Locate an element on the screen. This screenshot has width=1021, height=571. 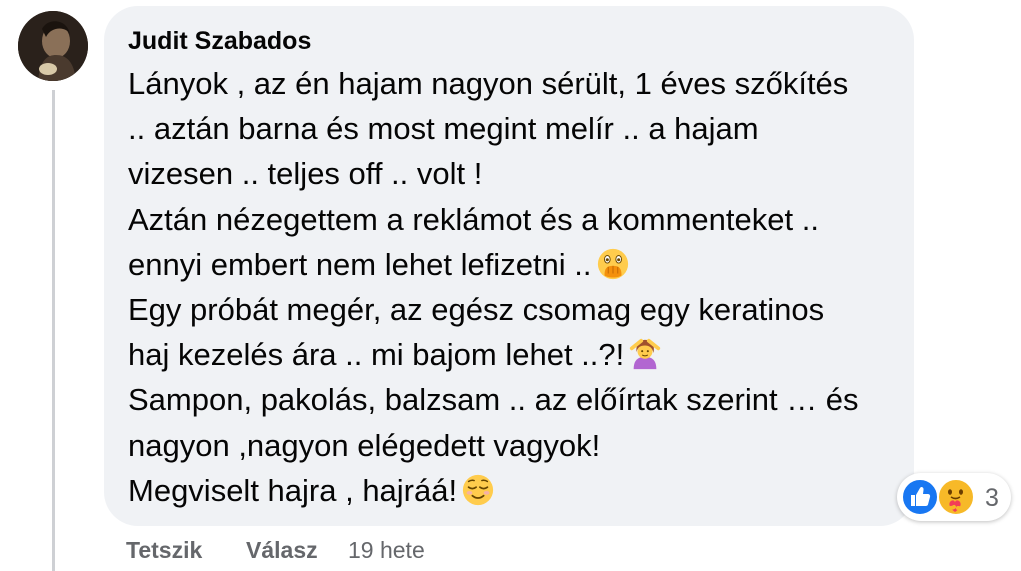
comment-line-text: vizesen .. teljes off .. volt ! is located at coordinates (305, 174).